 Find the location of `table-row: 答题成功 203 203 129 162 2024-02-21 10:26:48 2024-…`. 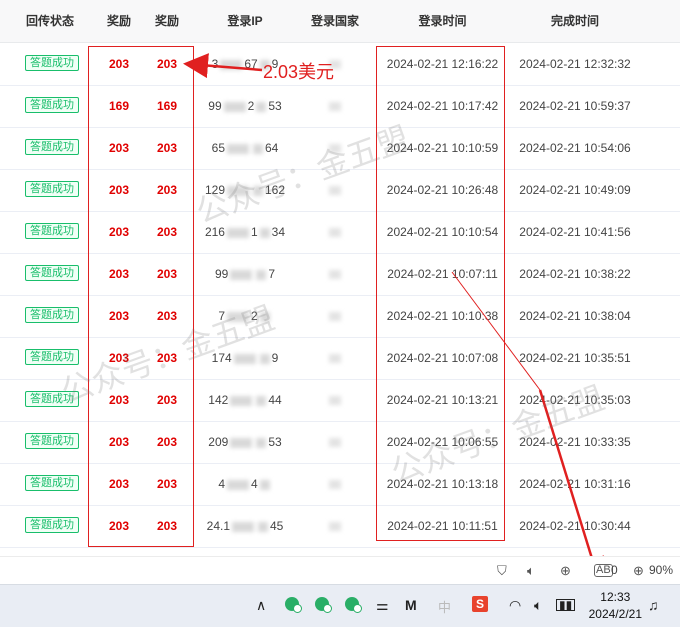

table-row: 答题成功 203 203 129 162 2024-02-21 10:26:48 2024-… is located at coordinates (340, 190).